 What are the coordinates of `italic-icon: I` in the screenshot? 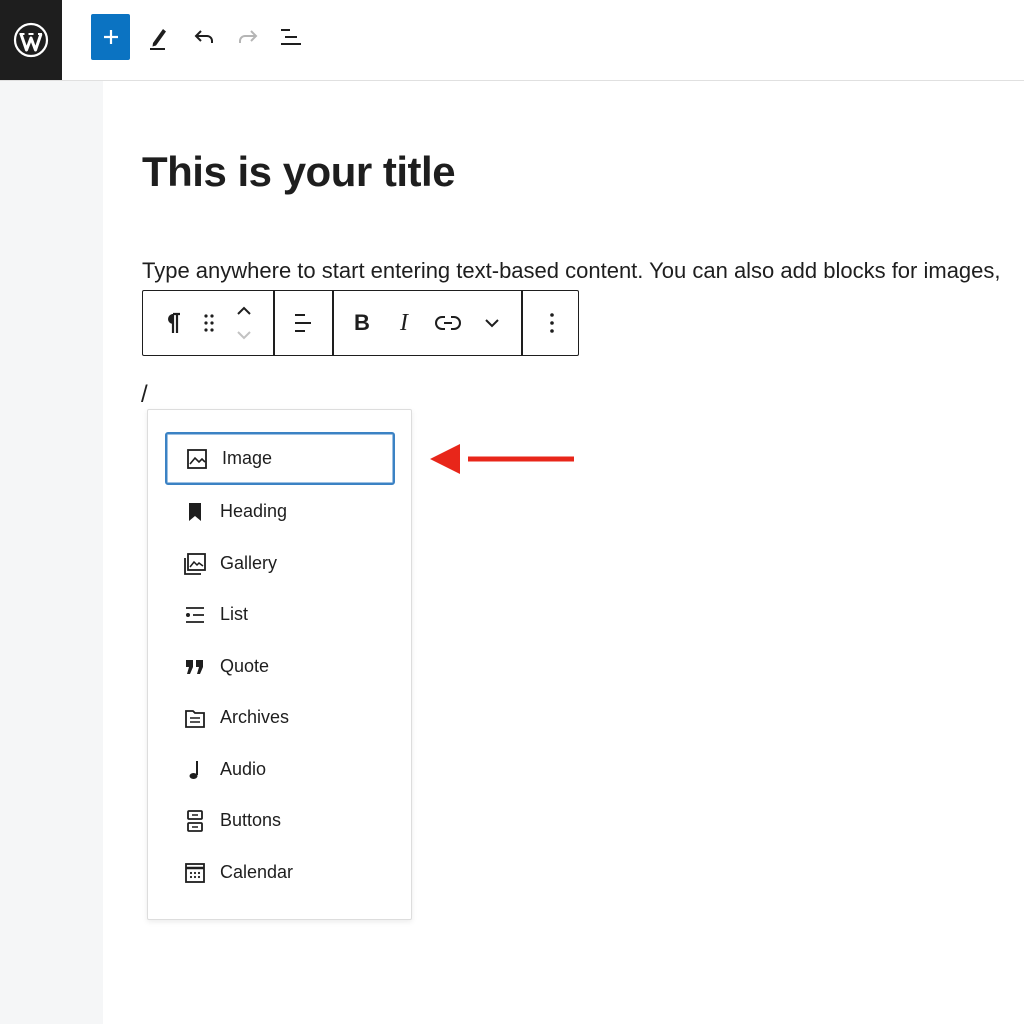 It's located at (404, 322).